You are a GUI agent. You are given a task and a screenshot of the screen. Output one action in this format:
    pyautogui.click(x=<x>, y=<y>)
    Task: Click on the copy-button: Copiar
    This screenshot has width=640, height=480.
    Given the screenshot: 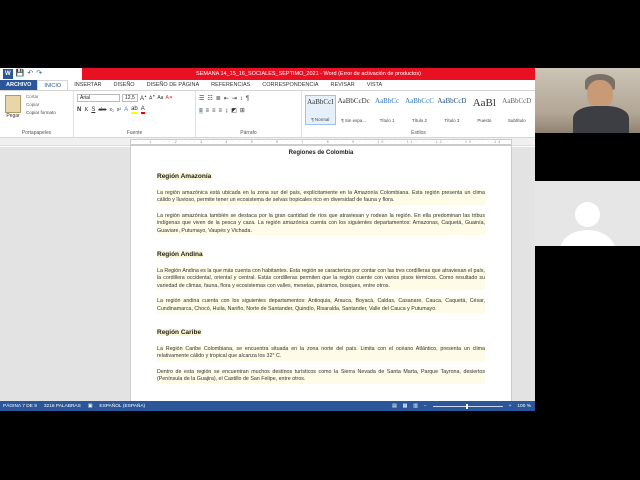 What is the action you would take?
    pyautogui.click(x=41, y=105)
    